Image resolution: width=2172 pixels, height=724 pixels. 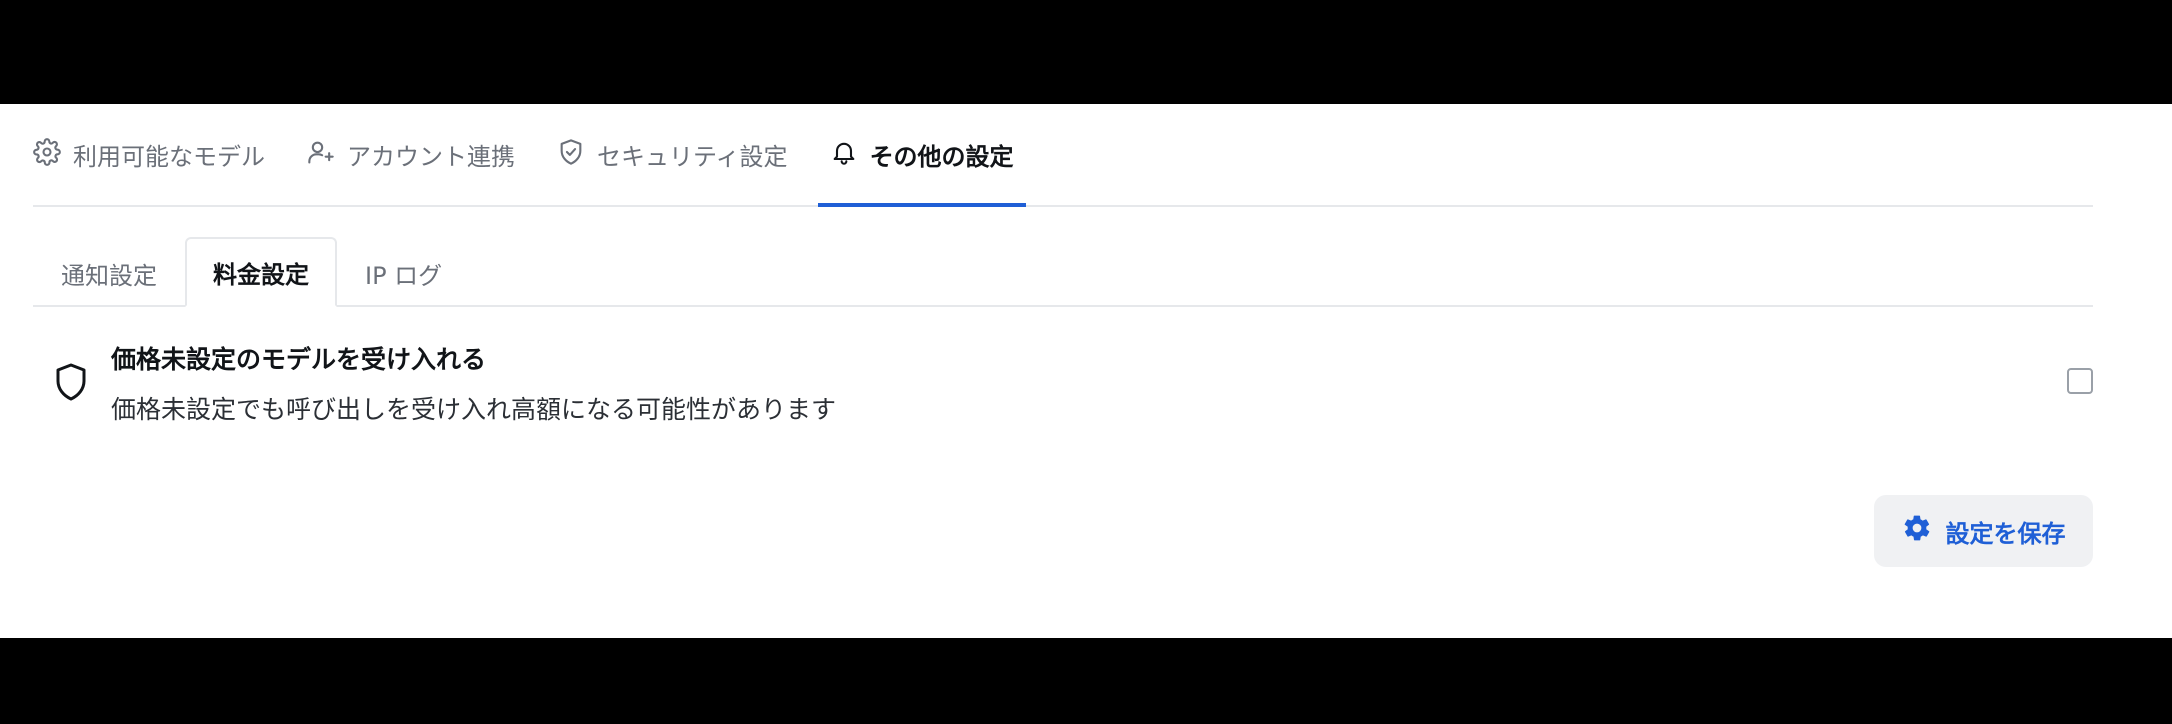 What do you see at coordinates (692, 157) in the screenshot?
I see `tab-label: セキュリティ設定` at bounding box center [692, 157].